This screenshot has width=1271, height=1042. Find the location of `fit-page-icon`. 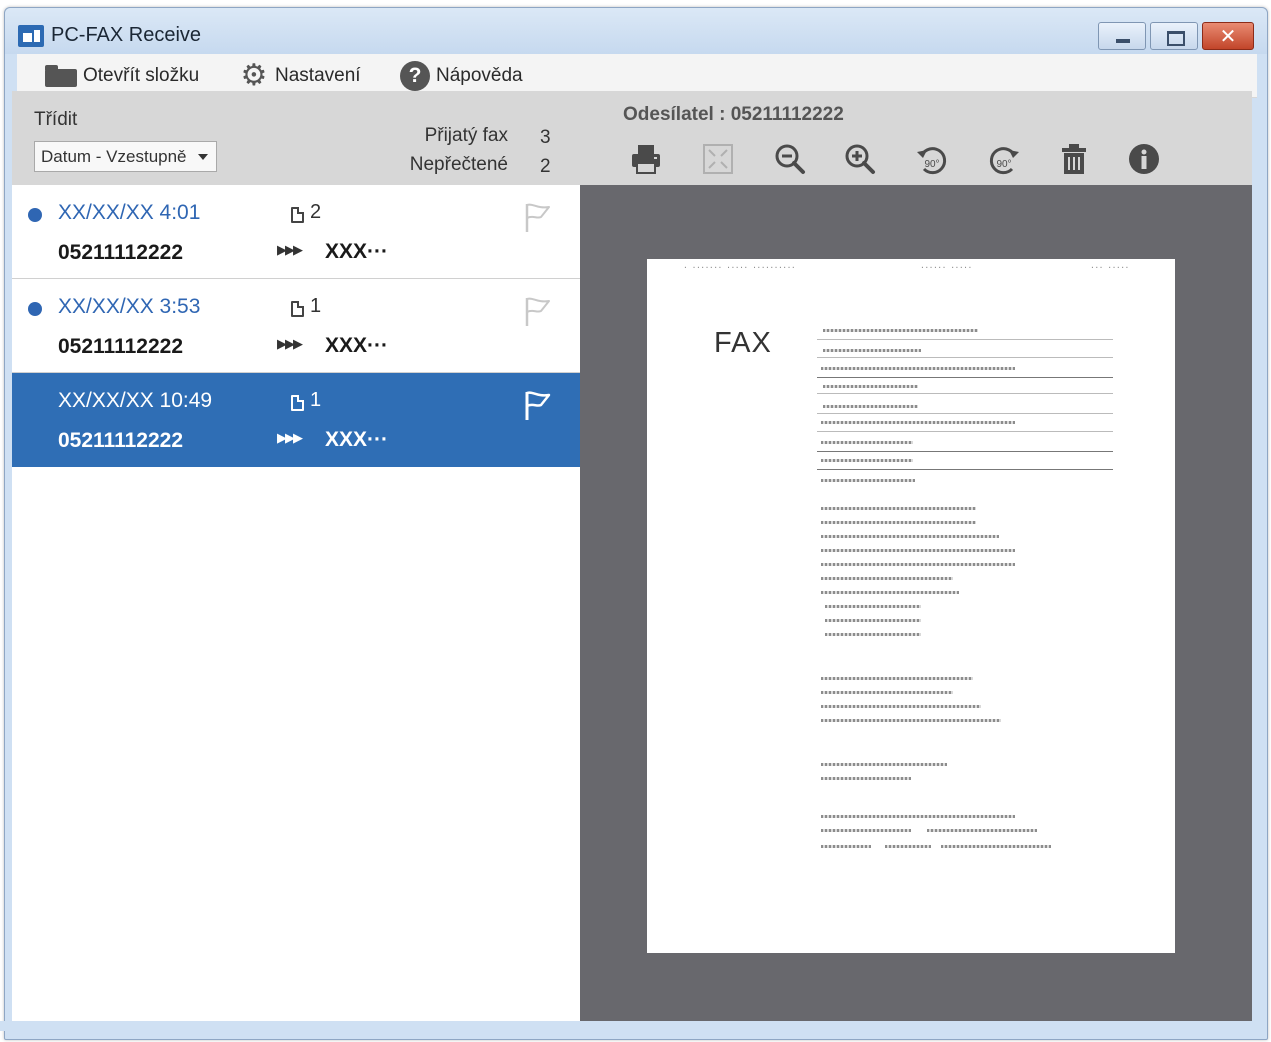

fit-page-icon is located at coordinates (718, 159).